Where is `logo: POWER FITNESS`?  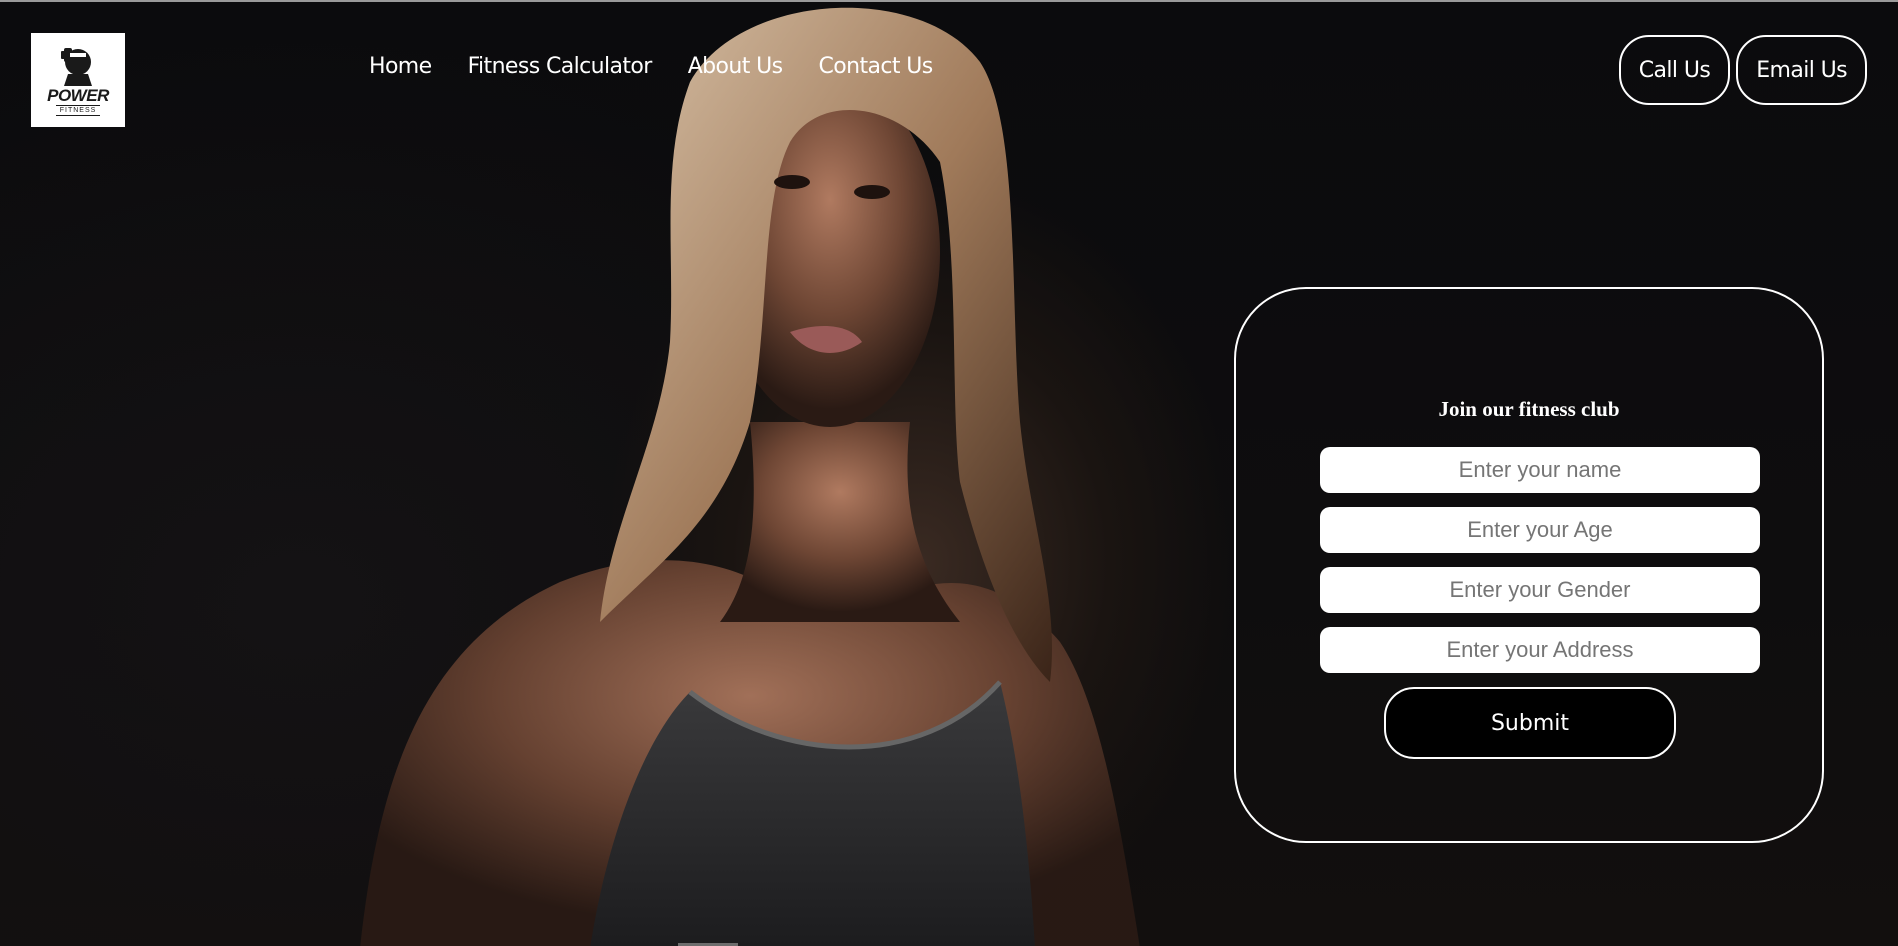
logo: POWER FITNESS is located at coordinates (78, 80).